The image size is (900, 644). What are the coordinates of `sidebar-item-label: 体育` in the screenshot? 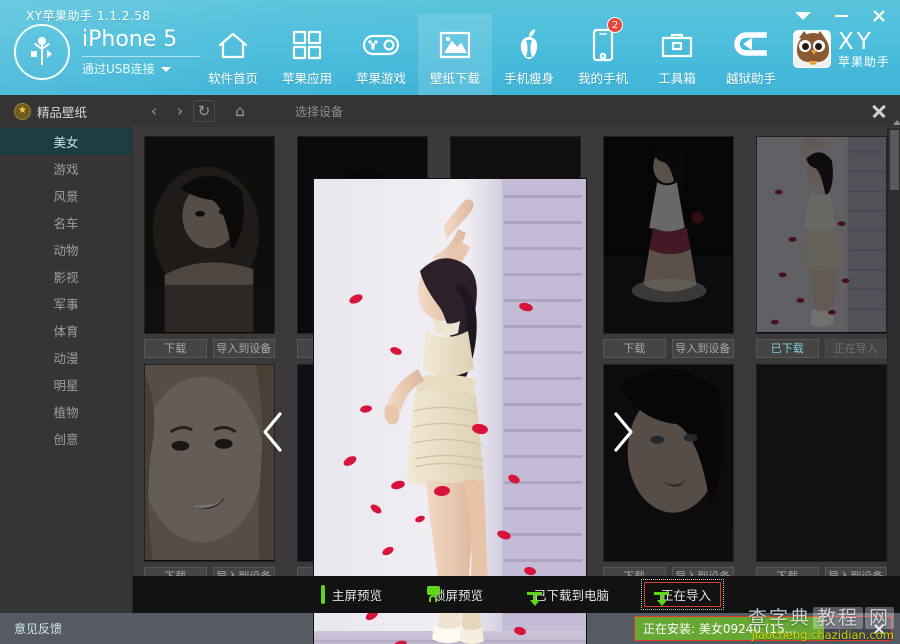 It's located at (66, 331).